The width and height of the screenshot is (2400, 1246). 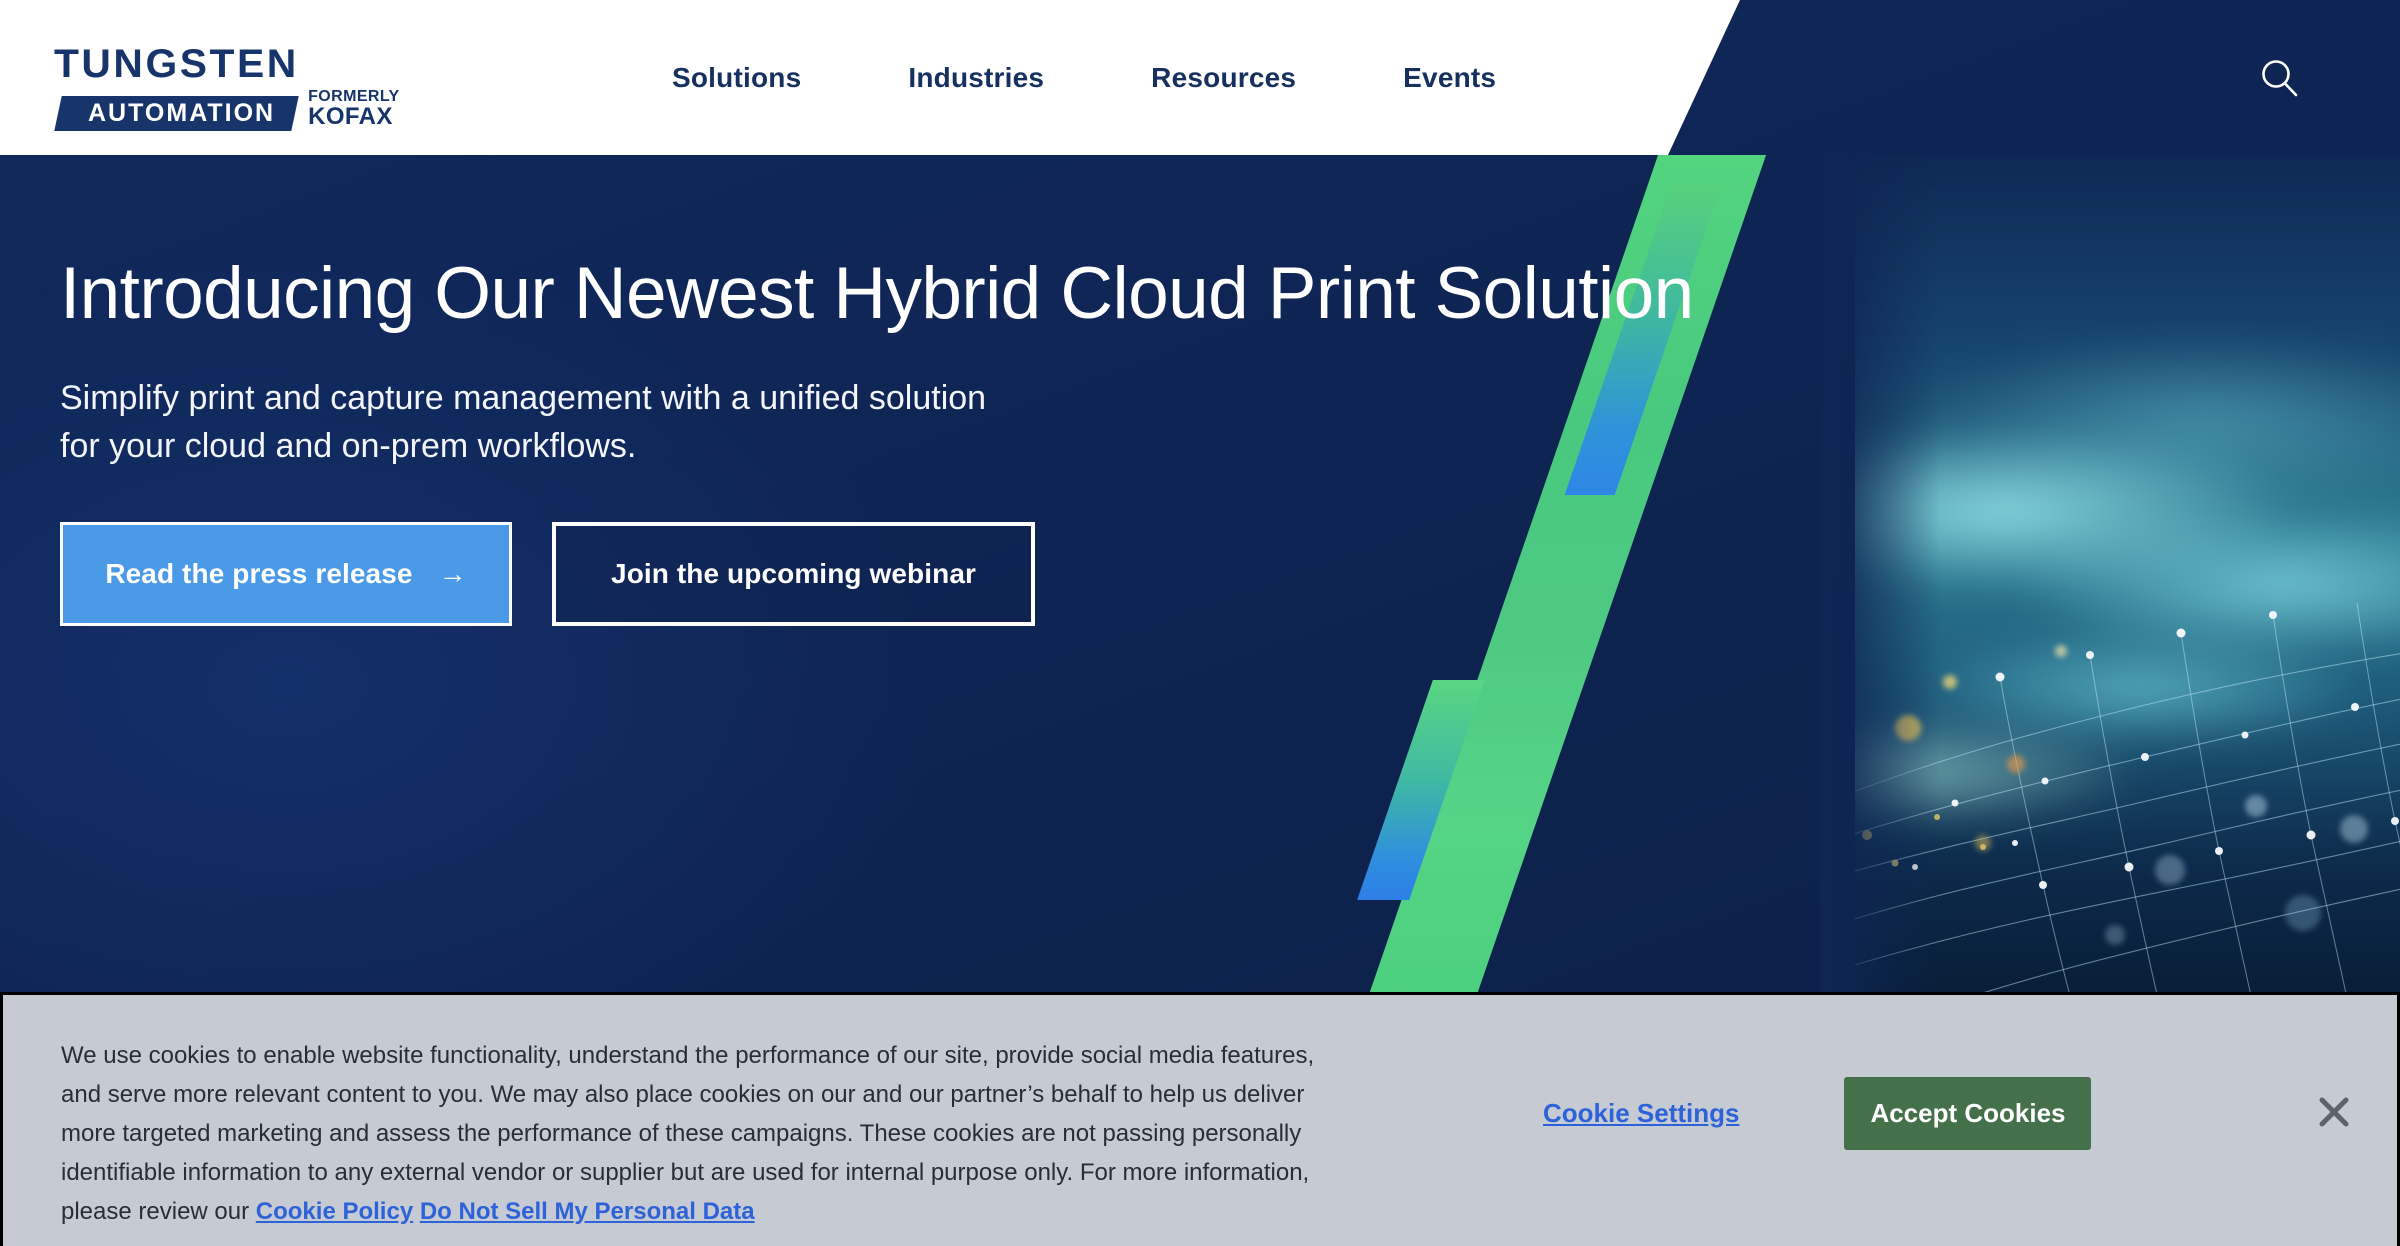 What do you see at coordinates (452, 574) in the screenshot?
I see `arrow-right-icon: →` at bounding box center [452, 574].